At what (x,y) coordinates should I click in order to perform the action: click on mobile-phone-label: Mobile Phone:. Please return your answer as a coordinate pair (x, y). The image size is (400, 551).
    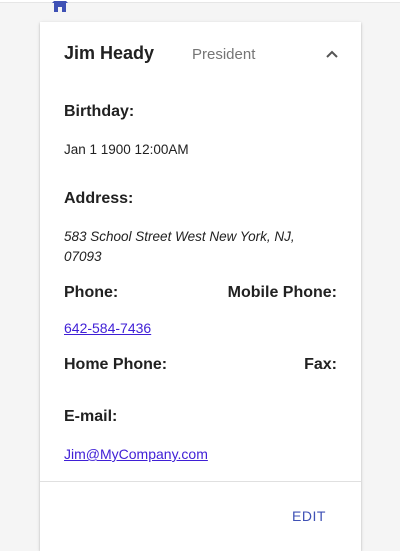
    Looking at the image, I should click on (282, 292).